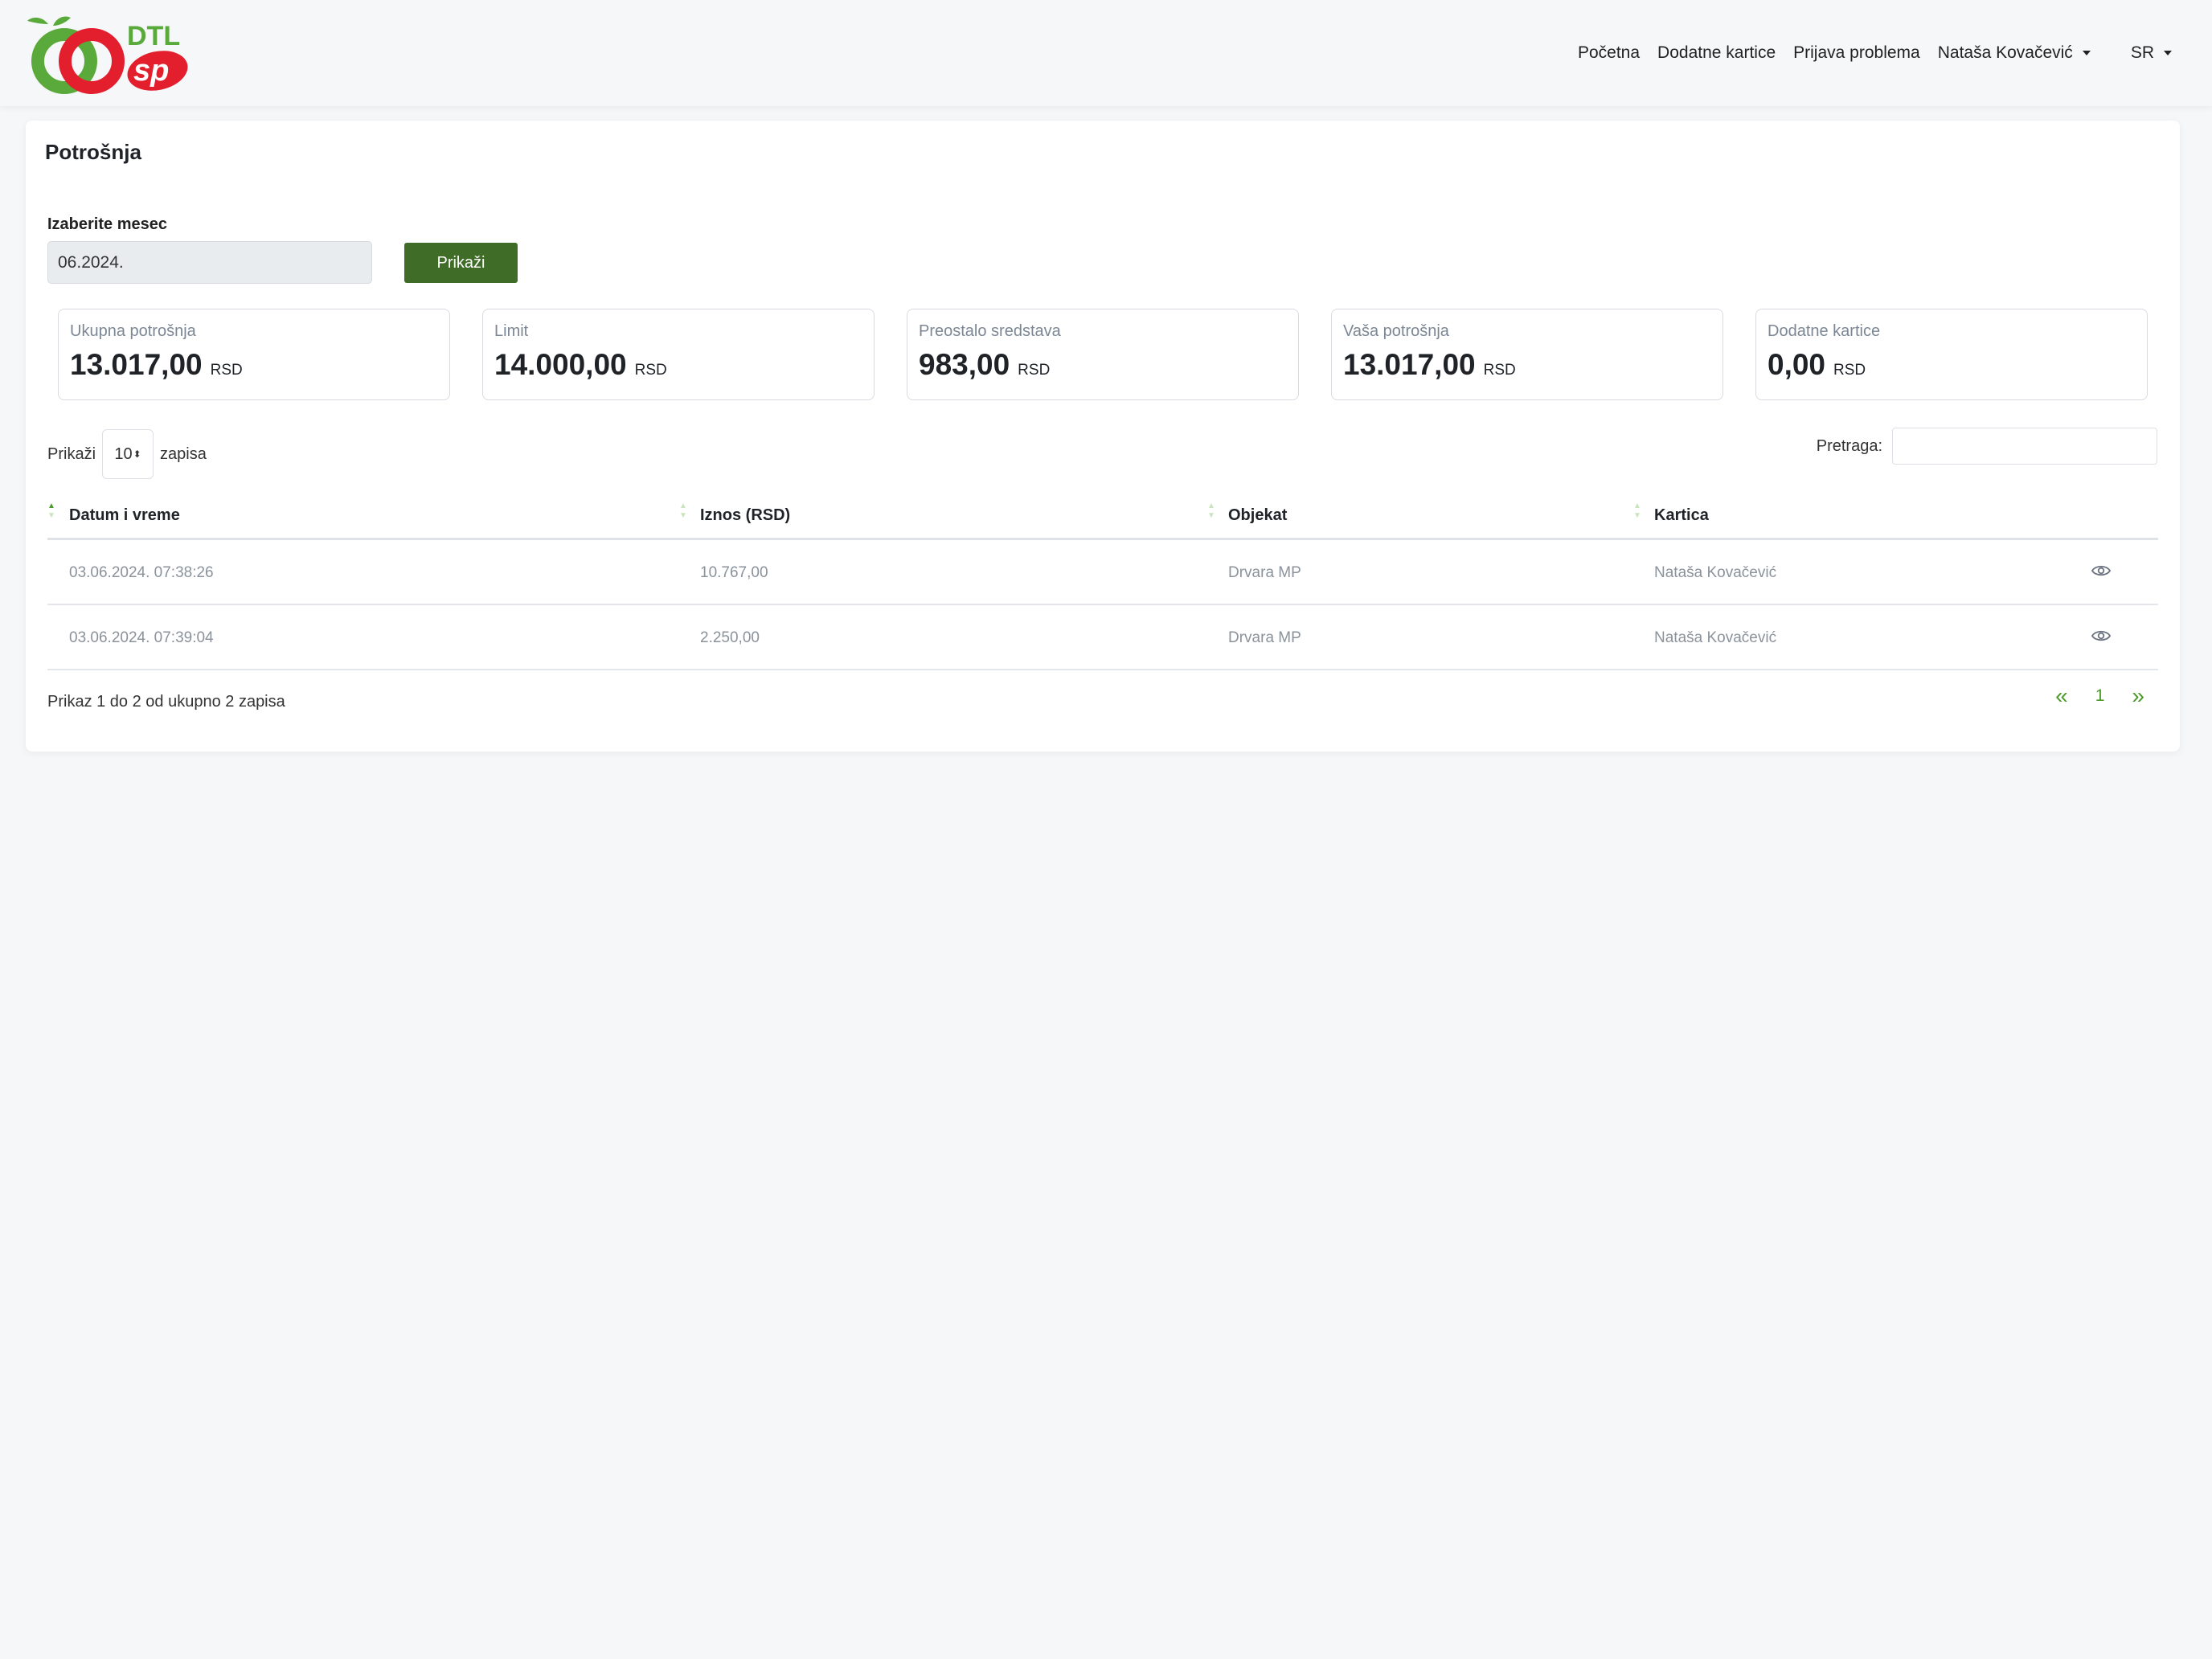 Image resolution: width=2212 pixels, height=1659 pixels. I want to click on stat-label: Vaša potrošnja, so click(1396, 331).